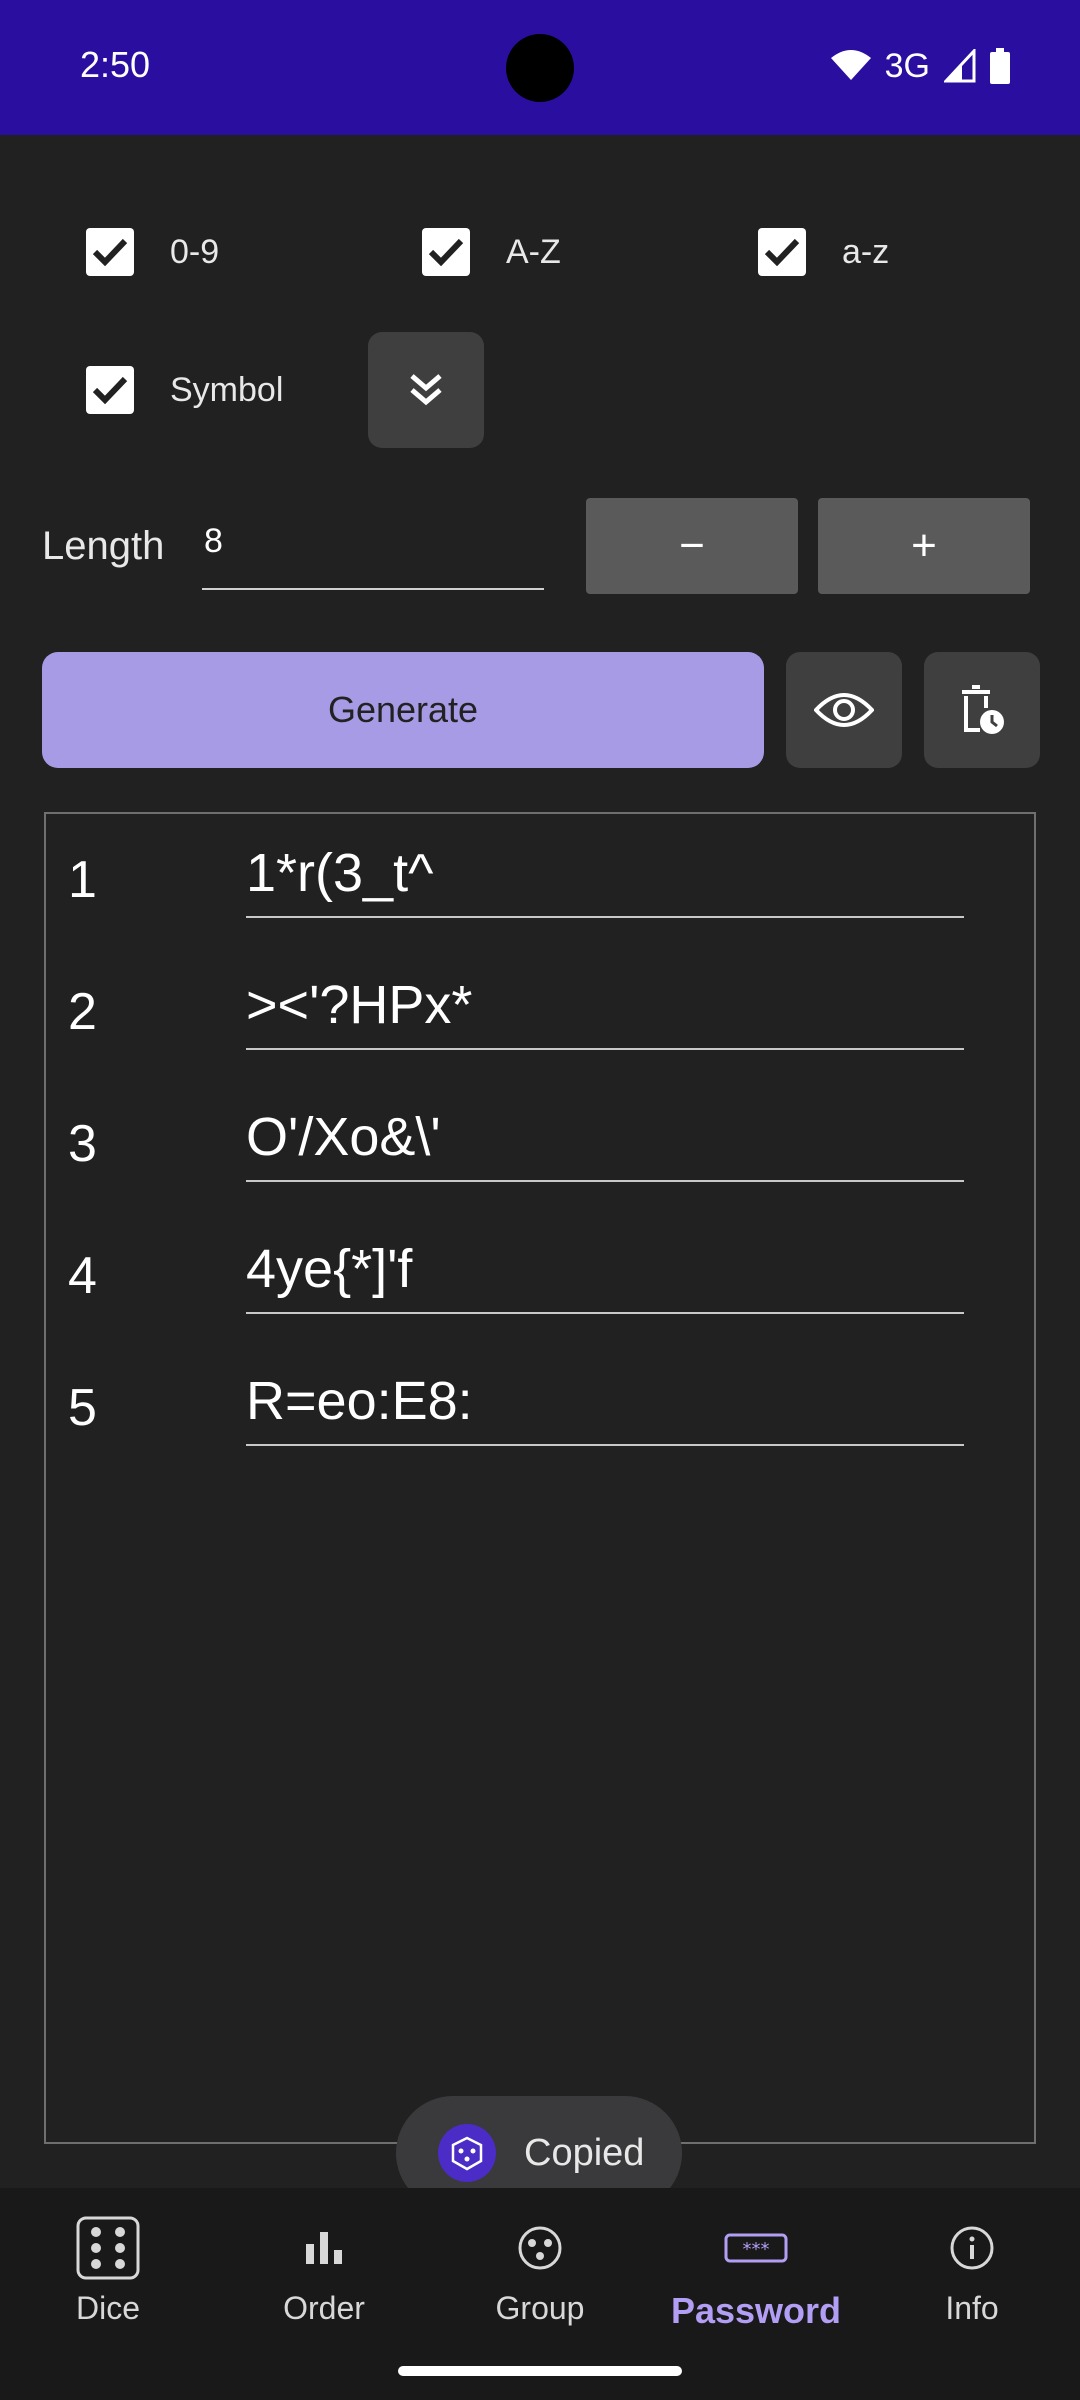 Image resolution: width=1080 pixels, height=2400 pixels. What do you see at coordinates (605, 880) in the screenshot?
I see `password-field: 1*r(3_t^` at bounding box center [605, 880].